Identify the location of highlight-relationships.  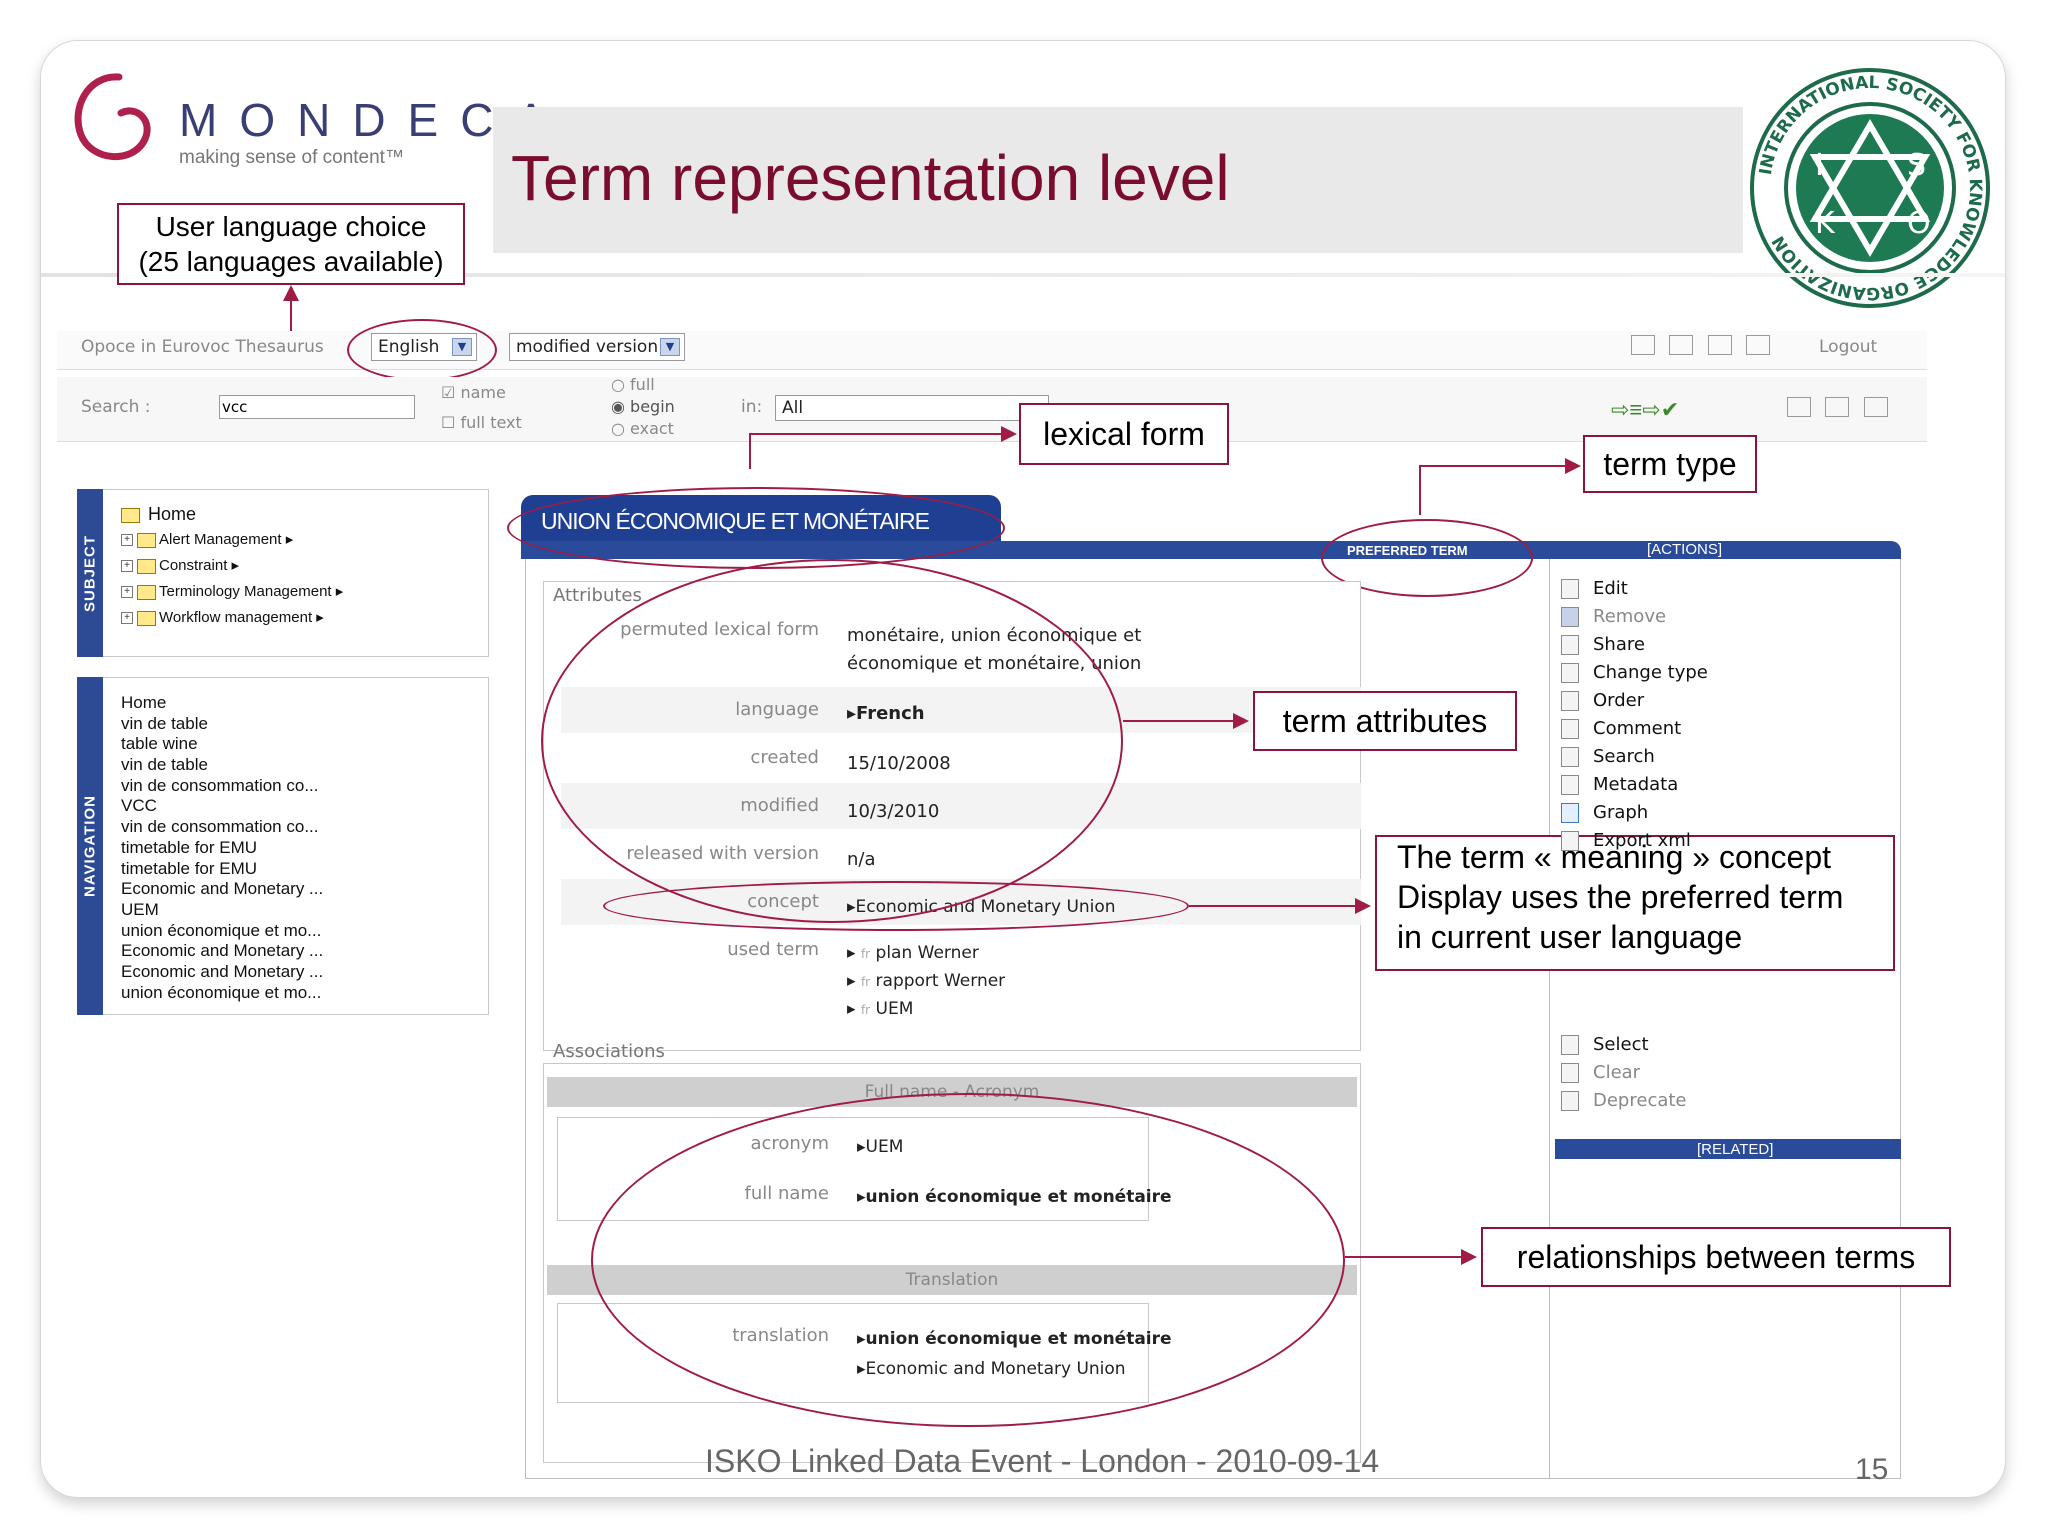
(968, 1260).